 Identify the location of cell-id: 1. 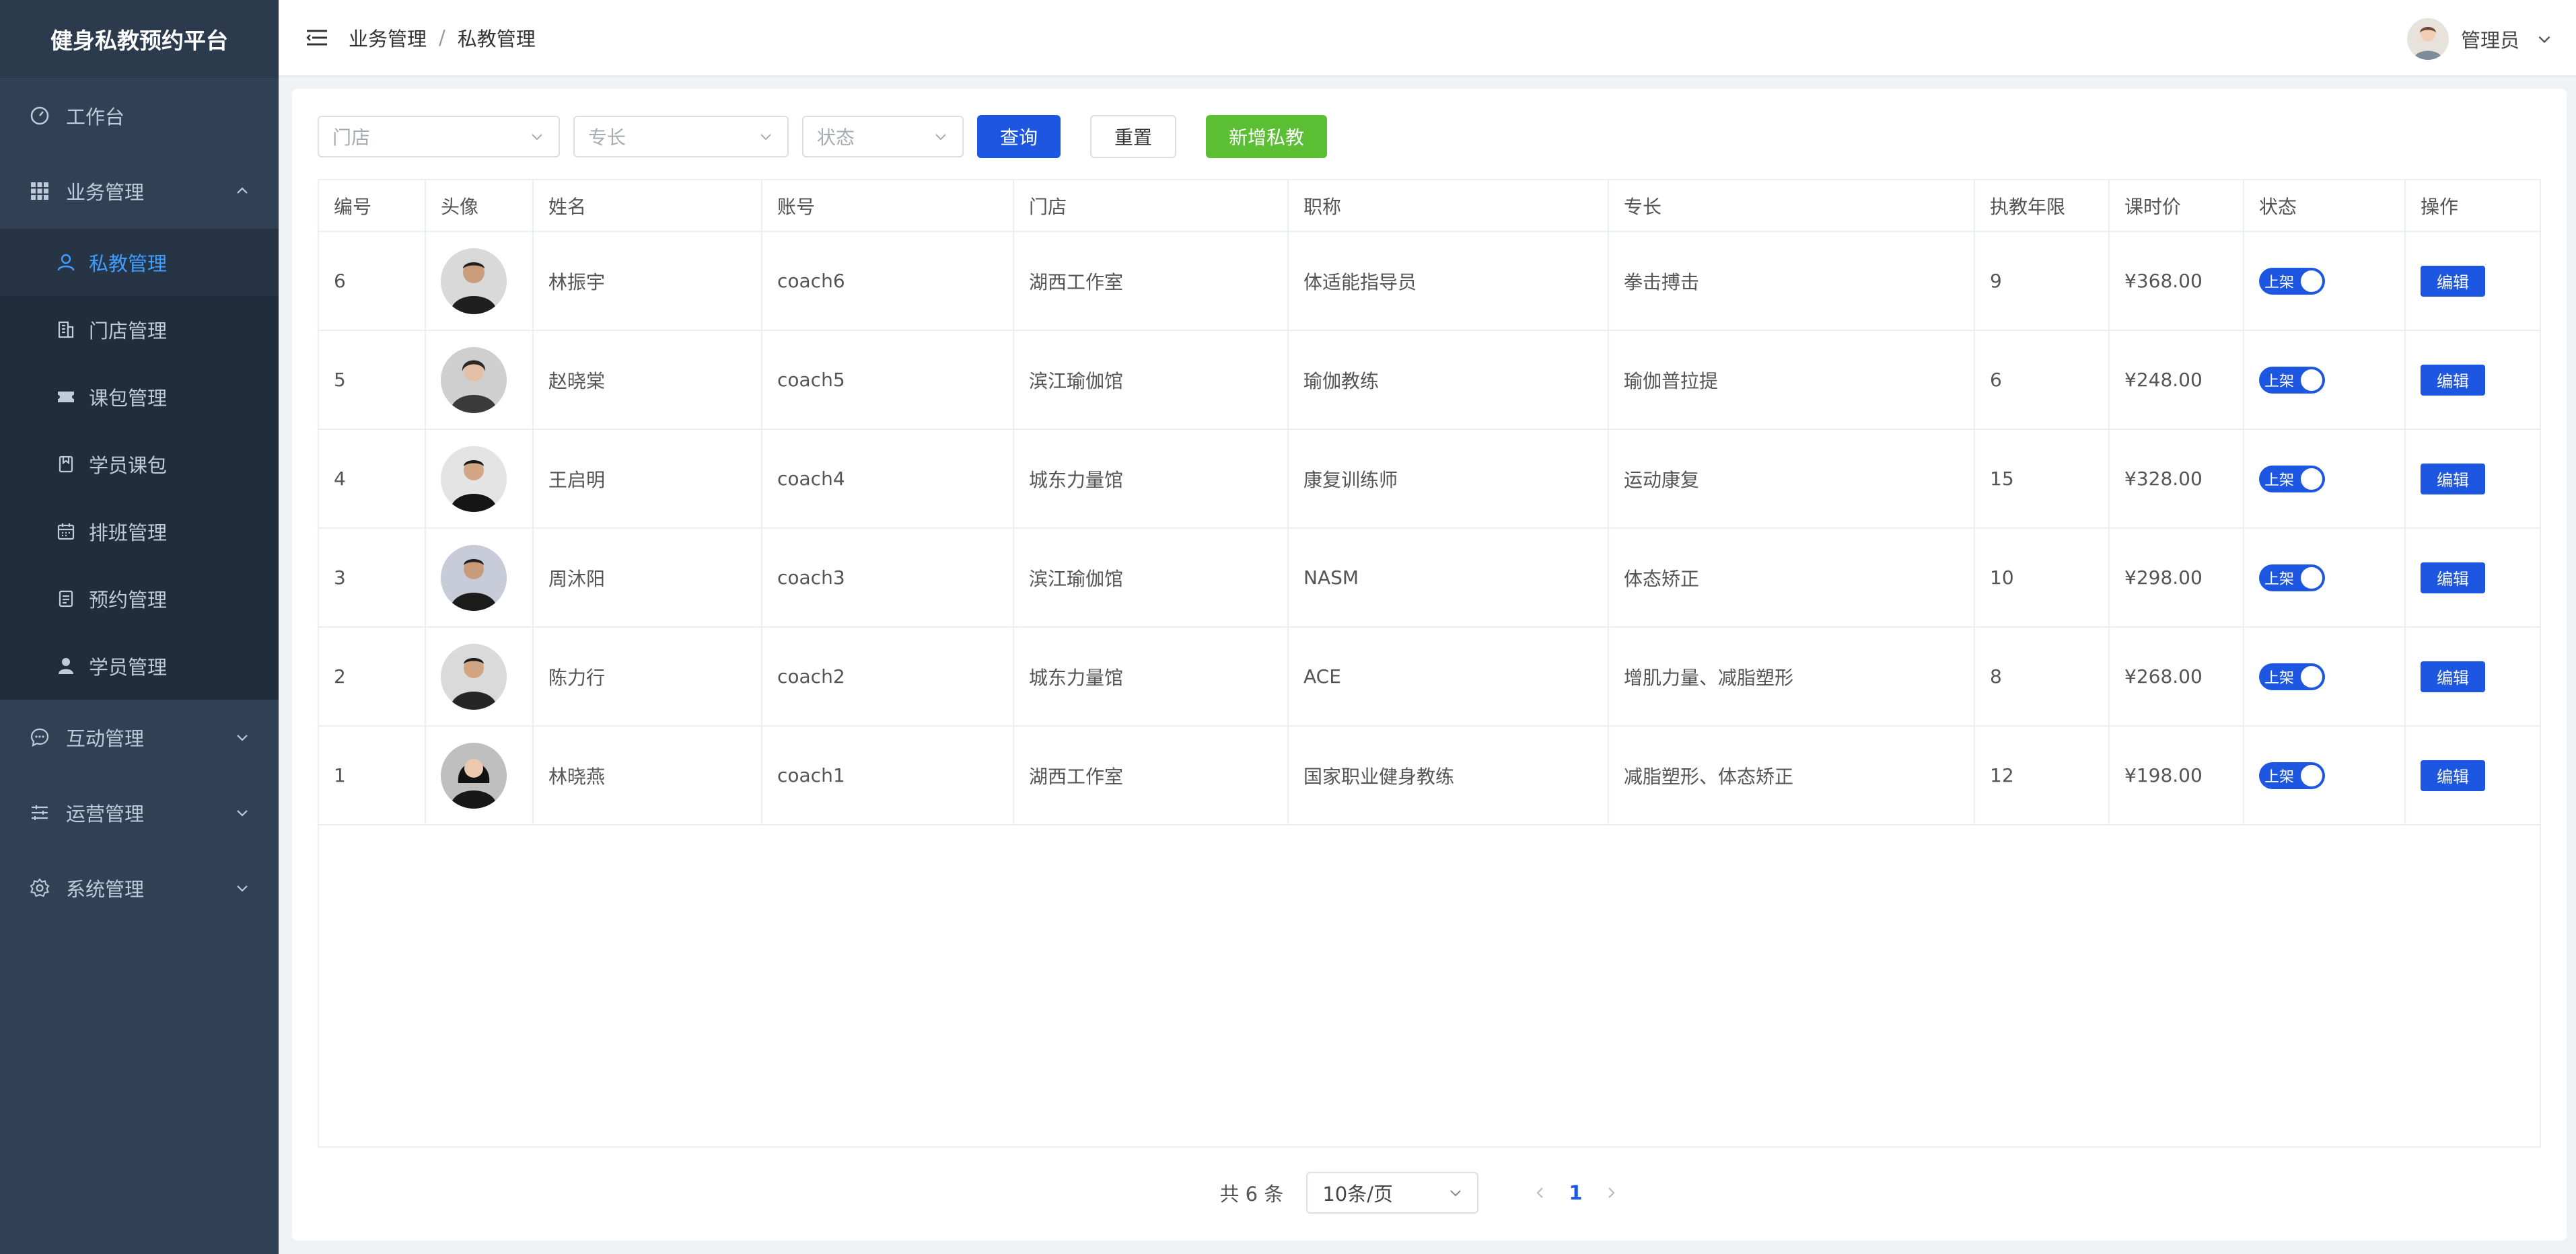
(372, 775).